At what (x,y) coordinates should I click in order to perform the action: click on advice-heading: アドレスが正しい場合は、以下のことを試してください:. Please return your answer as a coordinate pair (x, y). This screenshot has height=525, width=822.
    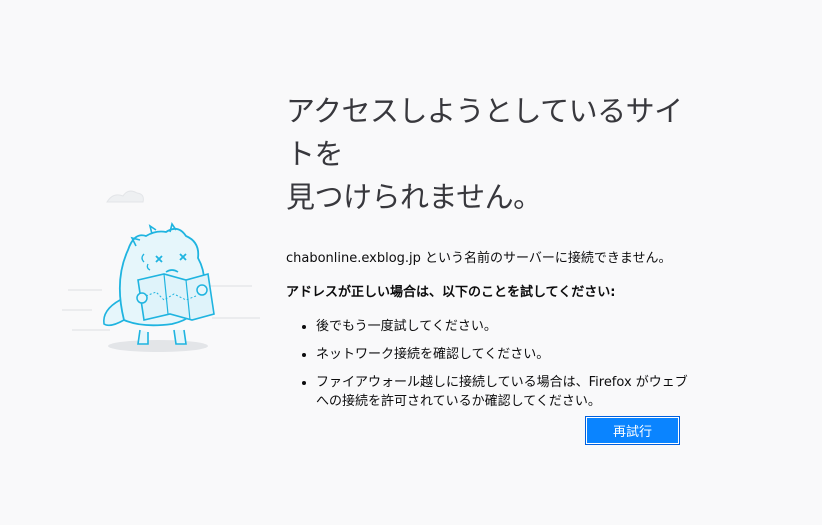
    Looking at the image, I should click on (451, 292).